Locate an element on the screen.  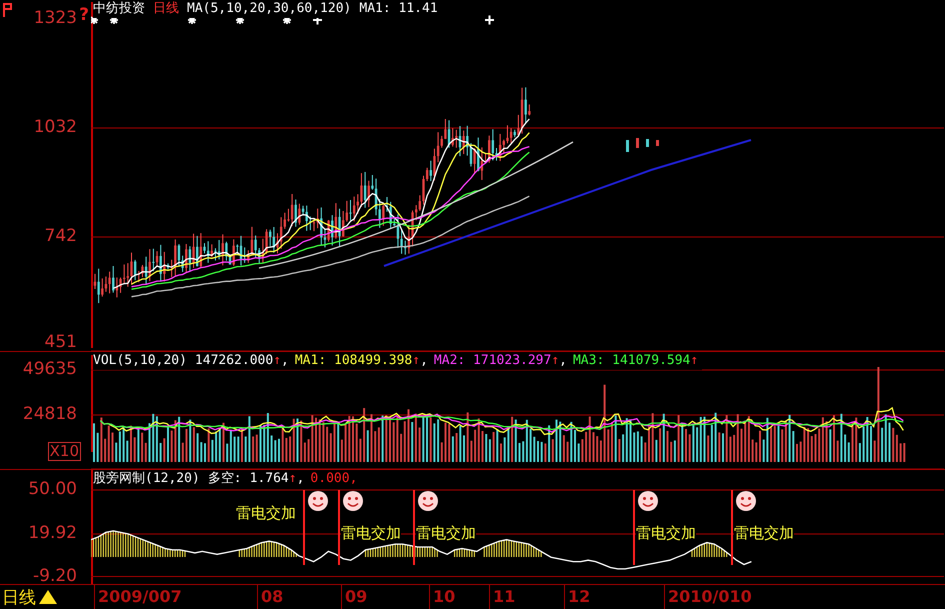
indicator-name: 股旁网制(12,20) is located at coordinates (146, 479).